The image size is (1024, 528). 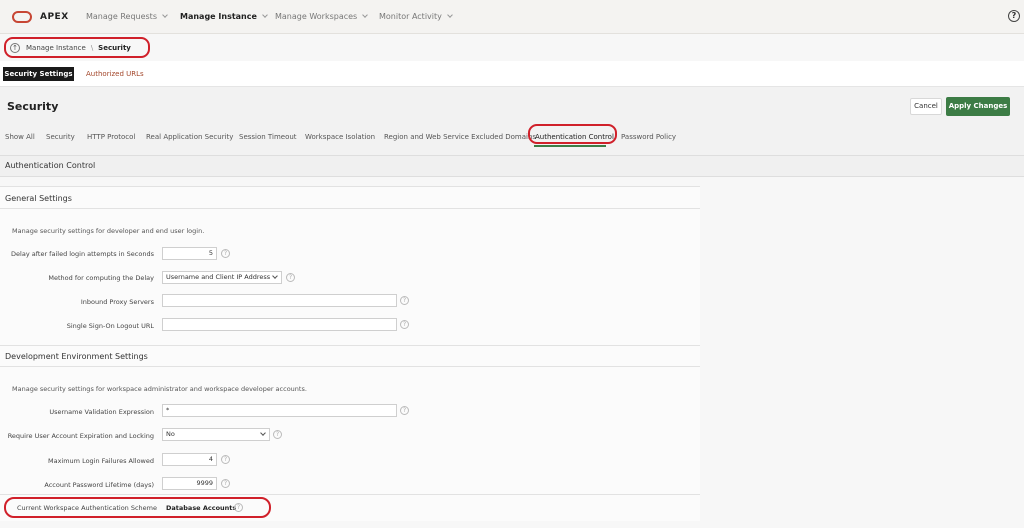 I want to click on max-login-failures-input: 4, so click(x=189, y=459).